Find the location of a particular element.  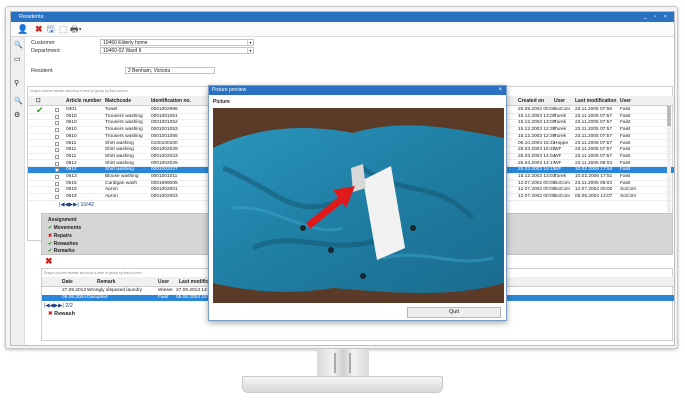

folder-button: ⬚ is located at coordinates (63, 29).